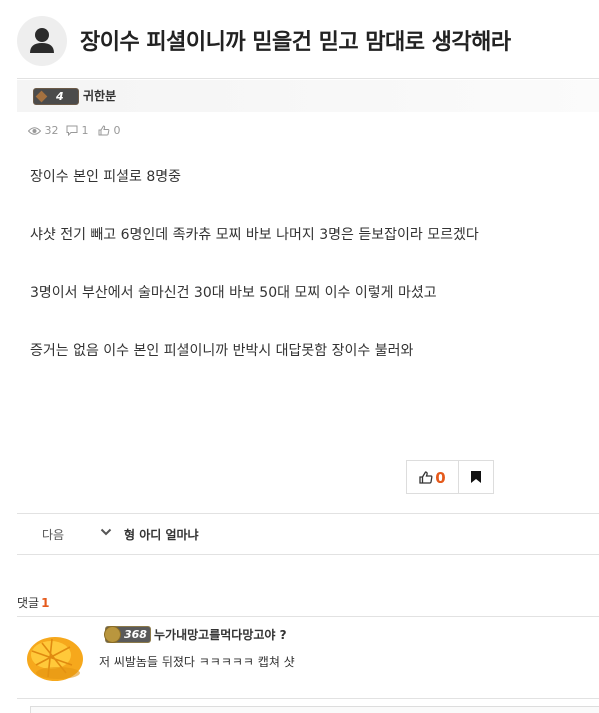 This screenshot has width=599, height=713. Describe the element at coordinates (112, 634) in the screenshot. I see `rank-medal-icon` at that location.